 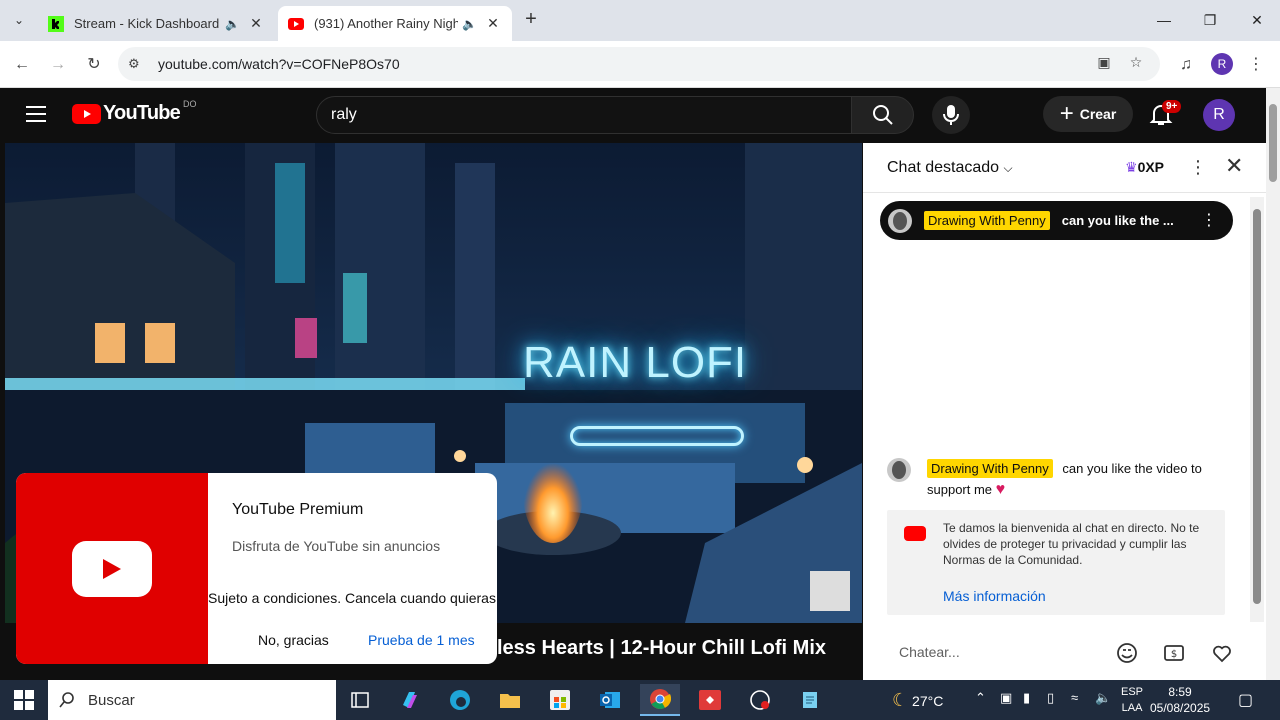 I want to click on chat-header: Chat destacado ⌵ ♛0XP ⋮ ✕, so click(x=1064, y=168).